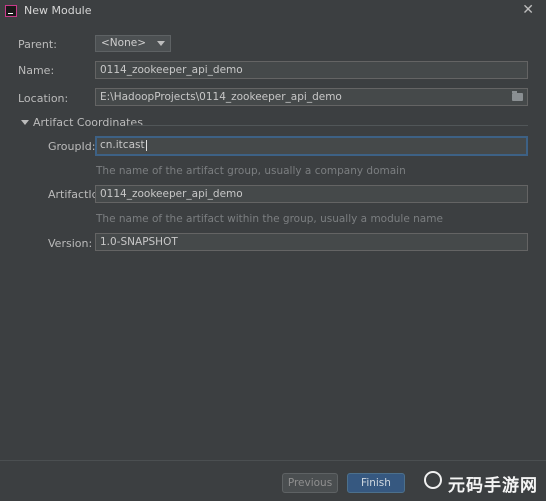  What do you see at coordinates (493, 486) in the screenshot?
I see `watermark-text: 元码手游网` at bounding box center [493, 486].